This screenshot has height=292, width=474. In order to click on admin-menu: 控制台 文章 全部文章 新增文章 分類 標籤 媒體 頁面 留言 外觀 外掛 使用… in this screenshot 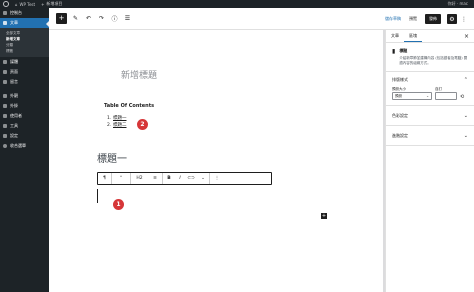, I will do `click(24, 150)`.